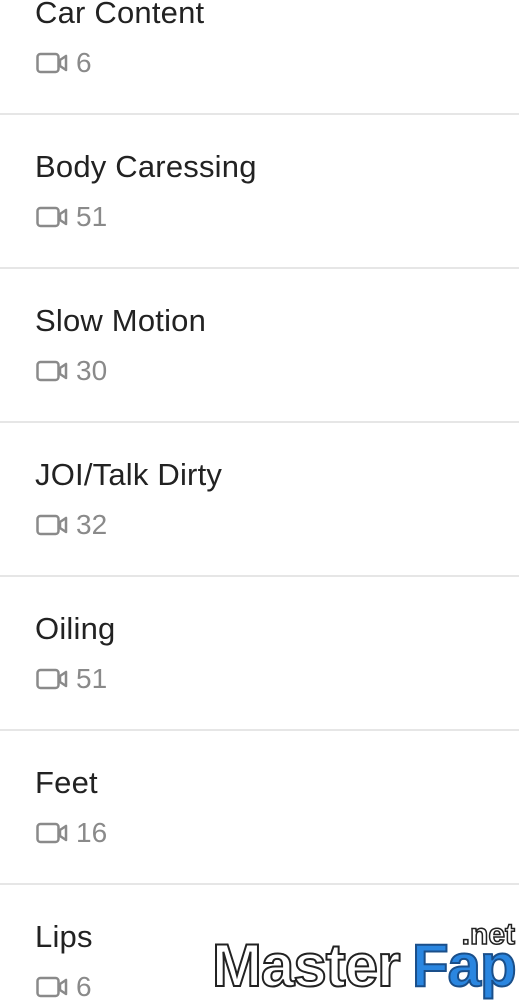 The image size is (519, 1000). I want to click on category-title: Feet, so click(66, 782).